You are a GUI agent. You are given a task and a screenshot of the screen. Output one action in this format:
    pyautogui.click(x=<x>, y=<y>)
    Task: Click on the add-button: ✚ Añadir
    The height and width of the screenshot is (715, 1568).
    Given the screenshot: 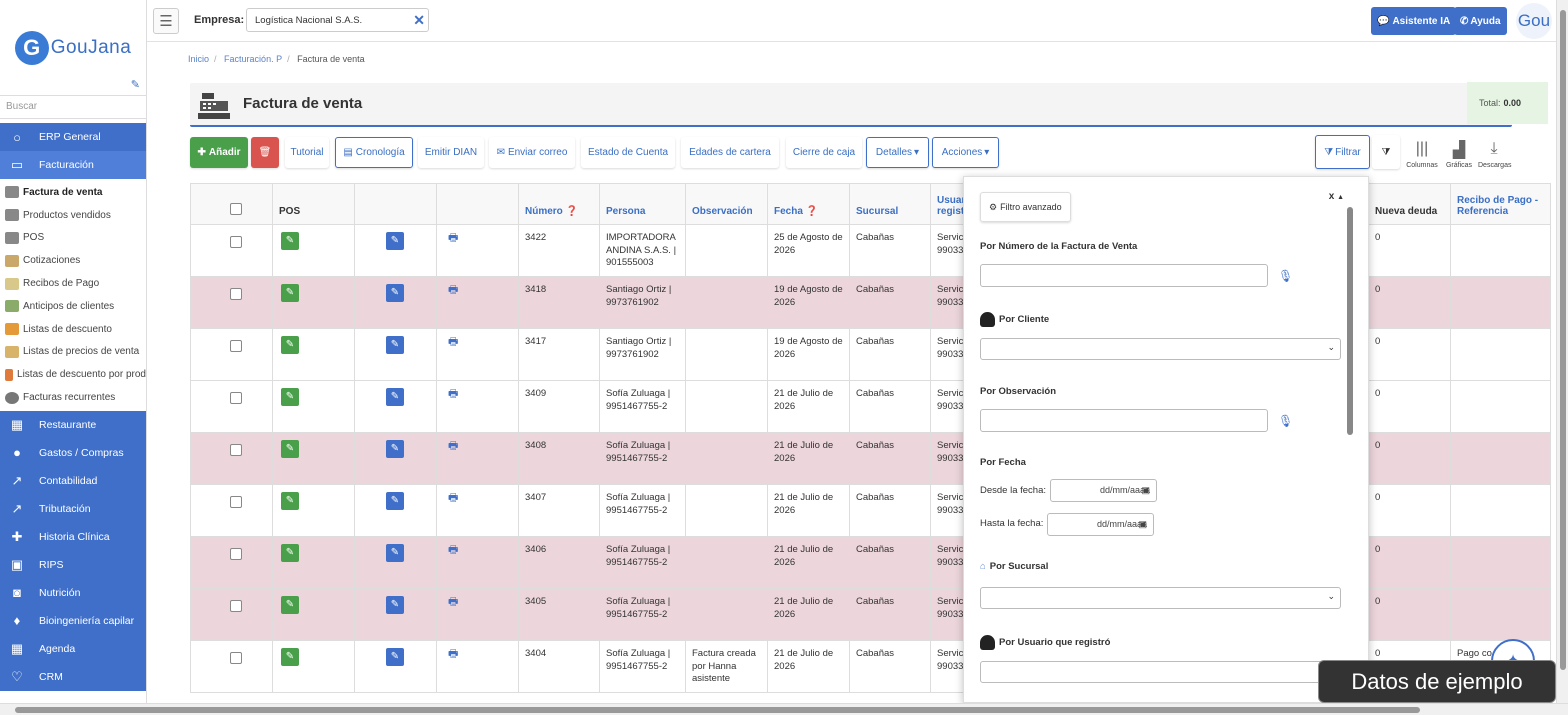 What is the action you would take?
    pyautogui.click(x=219, y=152)
    